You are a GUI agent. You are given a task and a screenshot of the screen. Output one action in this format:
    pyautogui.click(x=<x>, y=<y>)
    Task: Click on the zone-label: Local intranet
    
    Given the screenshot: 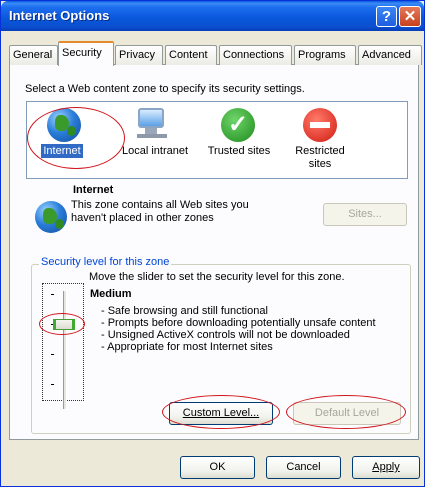 What is the action you would take?
    pyautogui.click(x=155, y=151)
    